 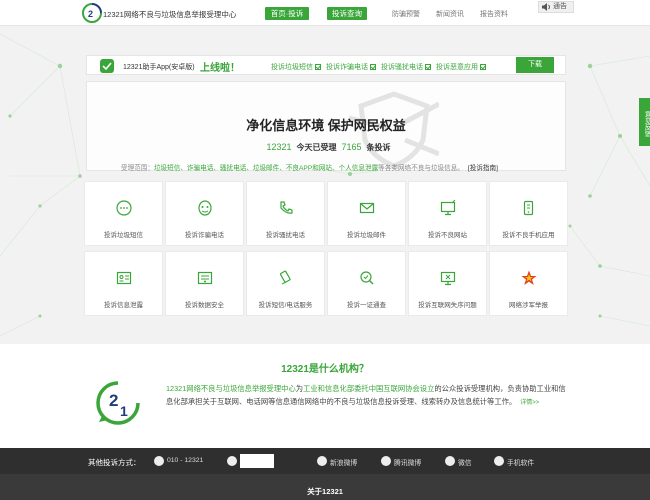 What do you see at coordinates (461, 67) in the screenshot?
I see `app-feature-malware: 投诉恶意应用` at bounding box center [461, 67].